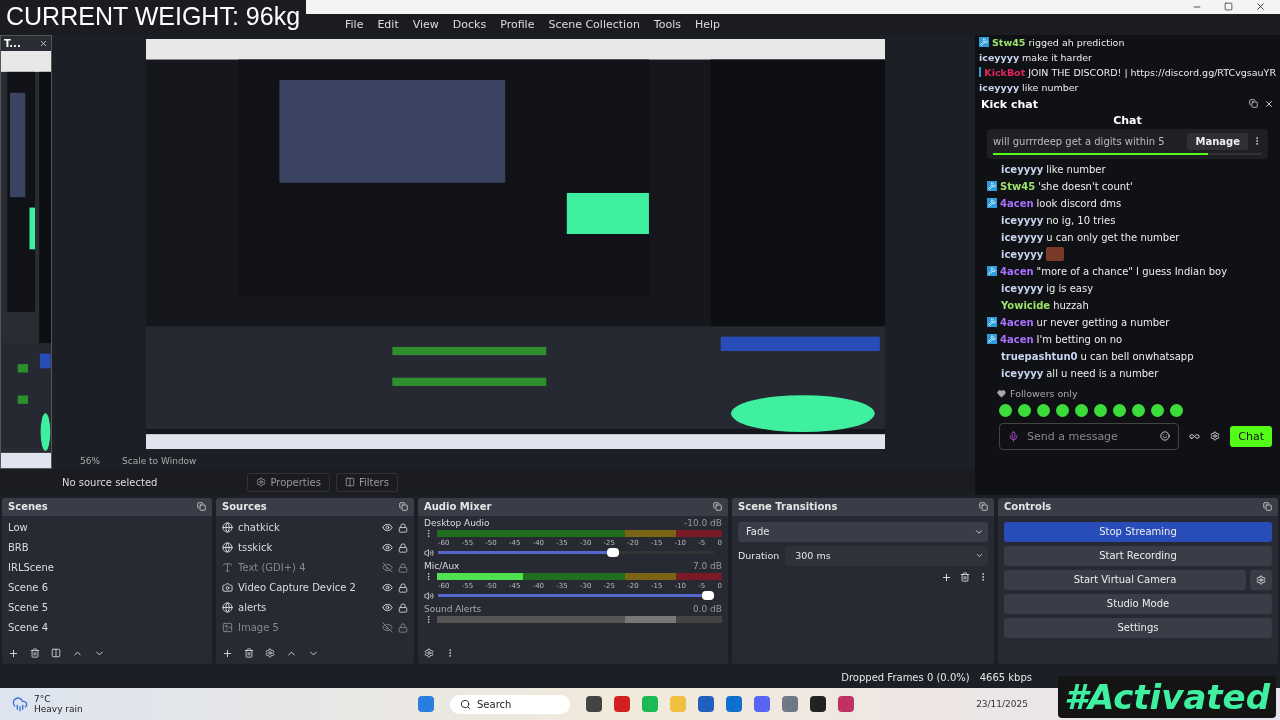 This screenshot has width=1280, height=720. Describe the element at coordinates (307, 568) in the screenshot. I see `source-item: Text (GDI+) 4` at that location.